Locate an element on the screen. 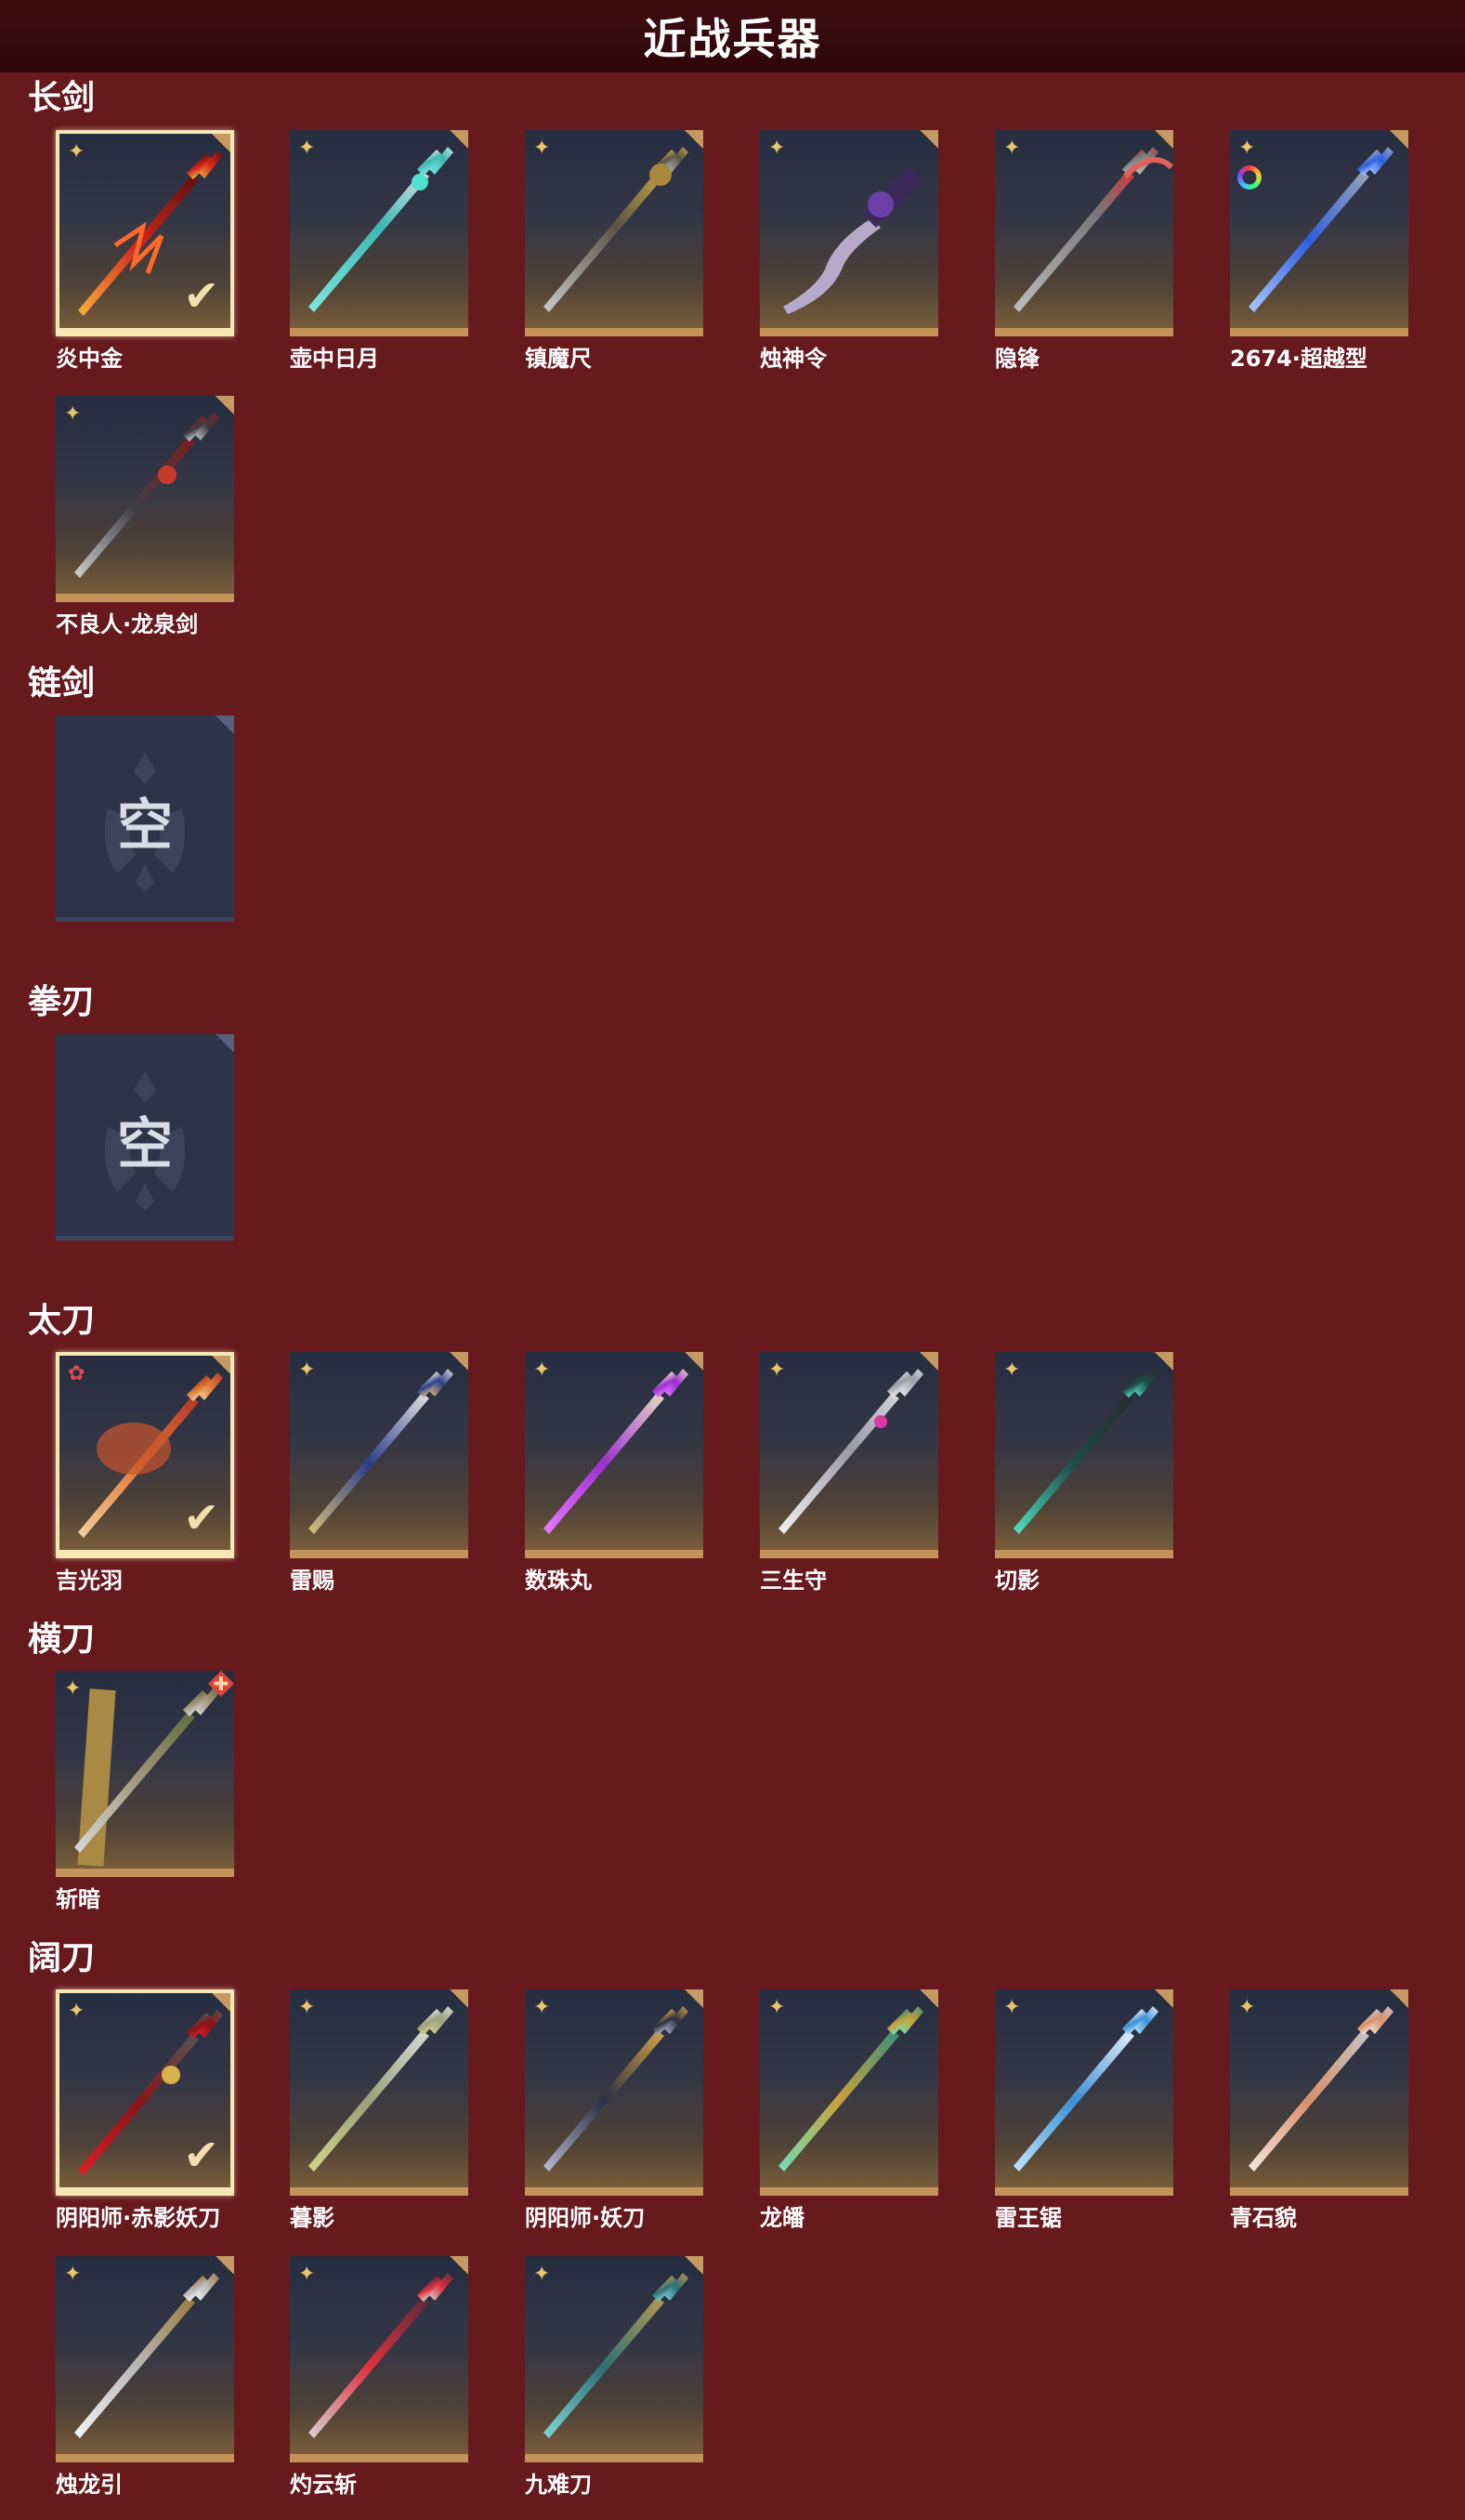 This screenshot has width=1465, height=2520. weapon-card: ✦ ✔ 炎中金 is located at coordinates (145, 251).